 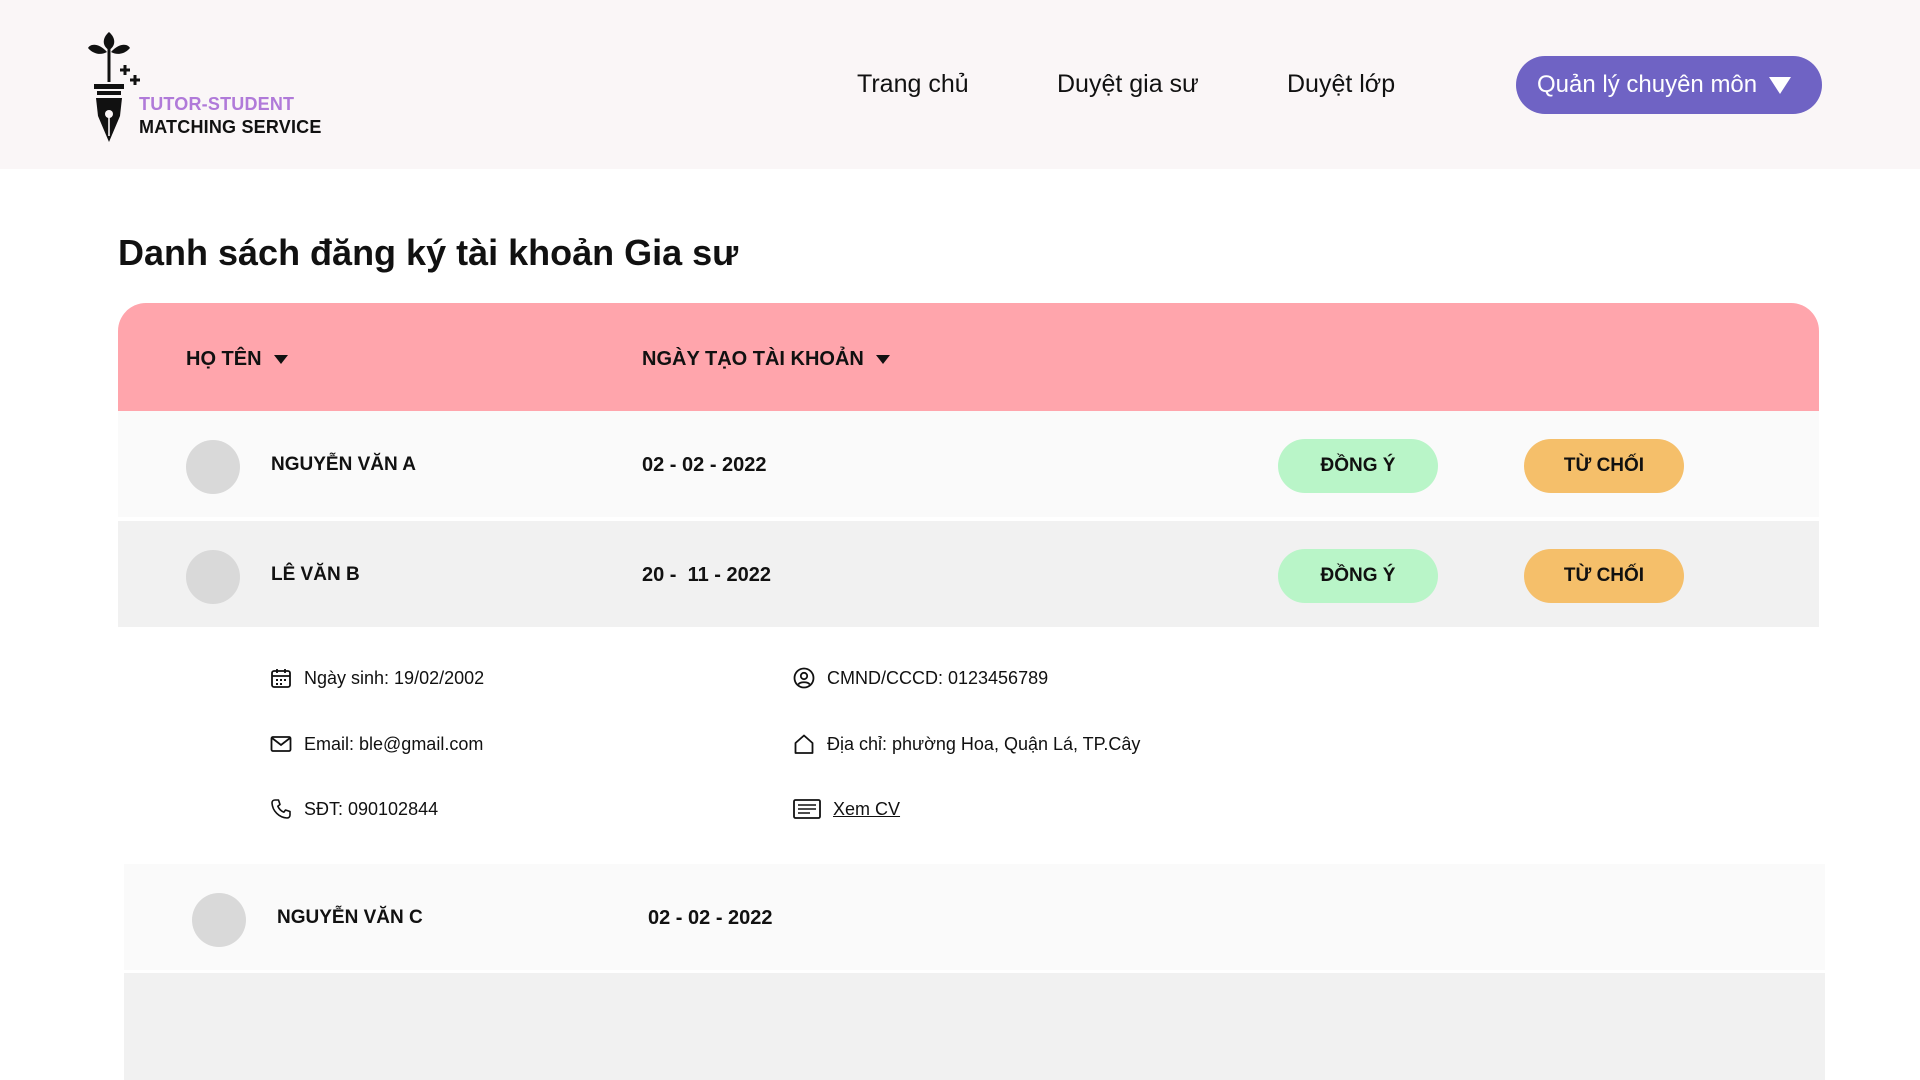 I want to click on column-date-label: NGÀY TẠO TÀI KHOẢN, so click(x=753, y=359).